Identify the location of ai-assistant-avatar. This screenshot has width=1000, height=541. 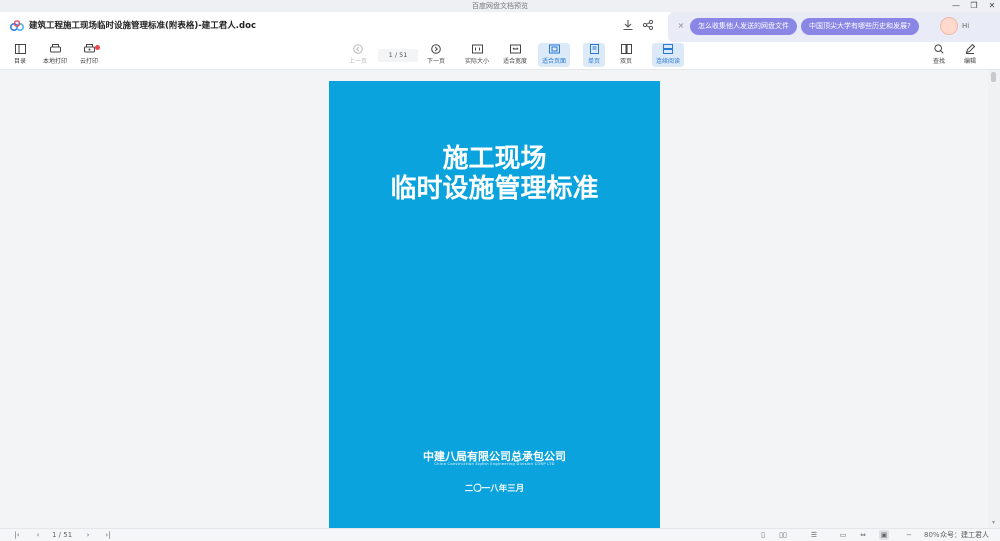
(949, 26).